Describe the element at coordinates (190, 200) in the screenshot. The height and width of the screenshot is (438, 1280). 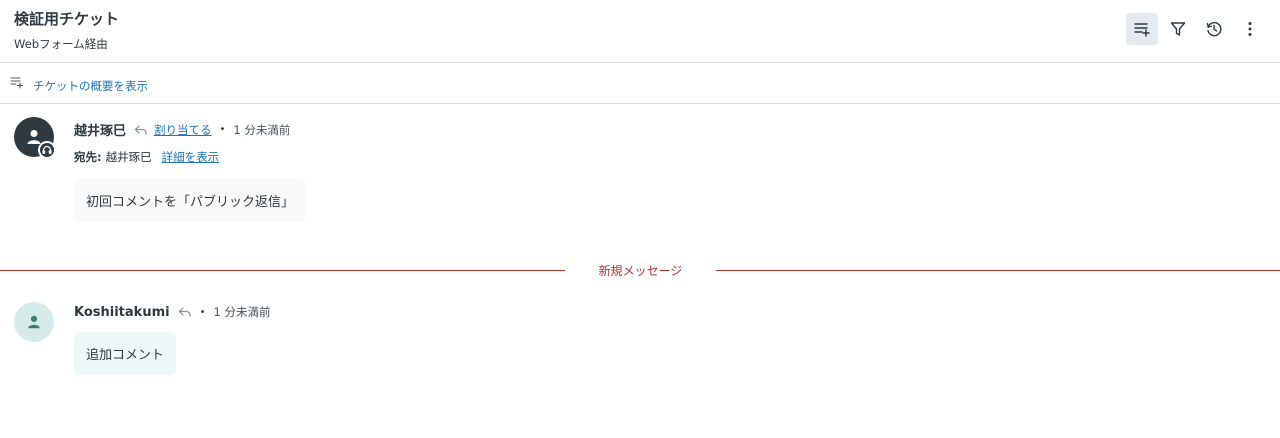
I see `comment-body: 初回コメントを「パブリック返信」` at that location.